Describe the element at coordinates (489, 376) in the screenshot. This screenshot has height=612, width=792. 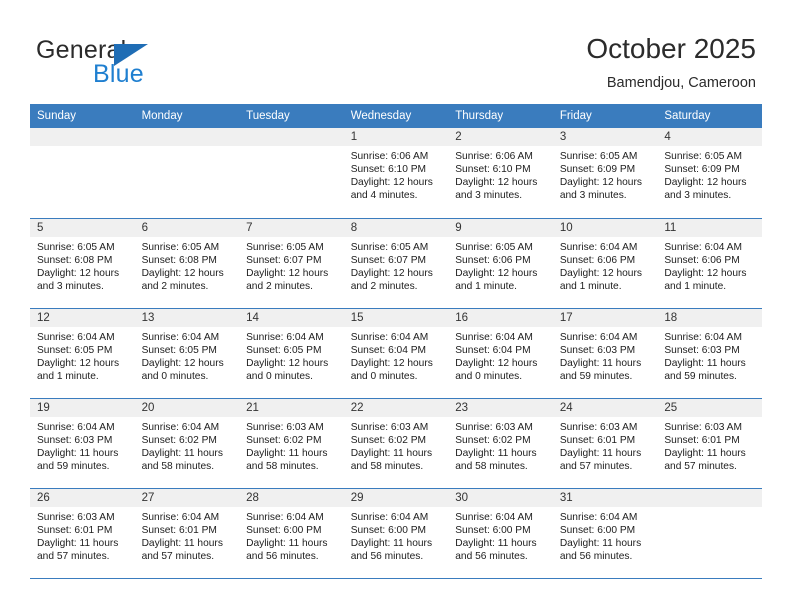
I see `daylight-text-line2: and 0 minutes.` at that location.